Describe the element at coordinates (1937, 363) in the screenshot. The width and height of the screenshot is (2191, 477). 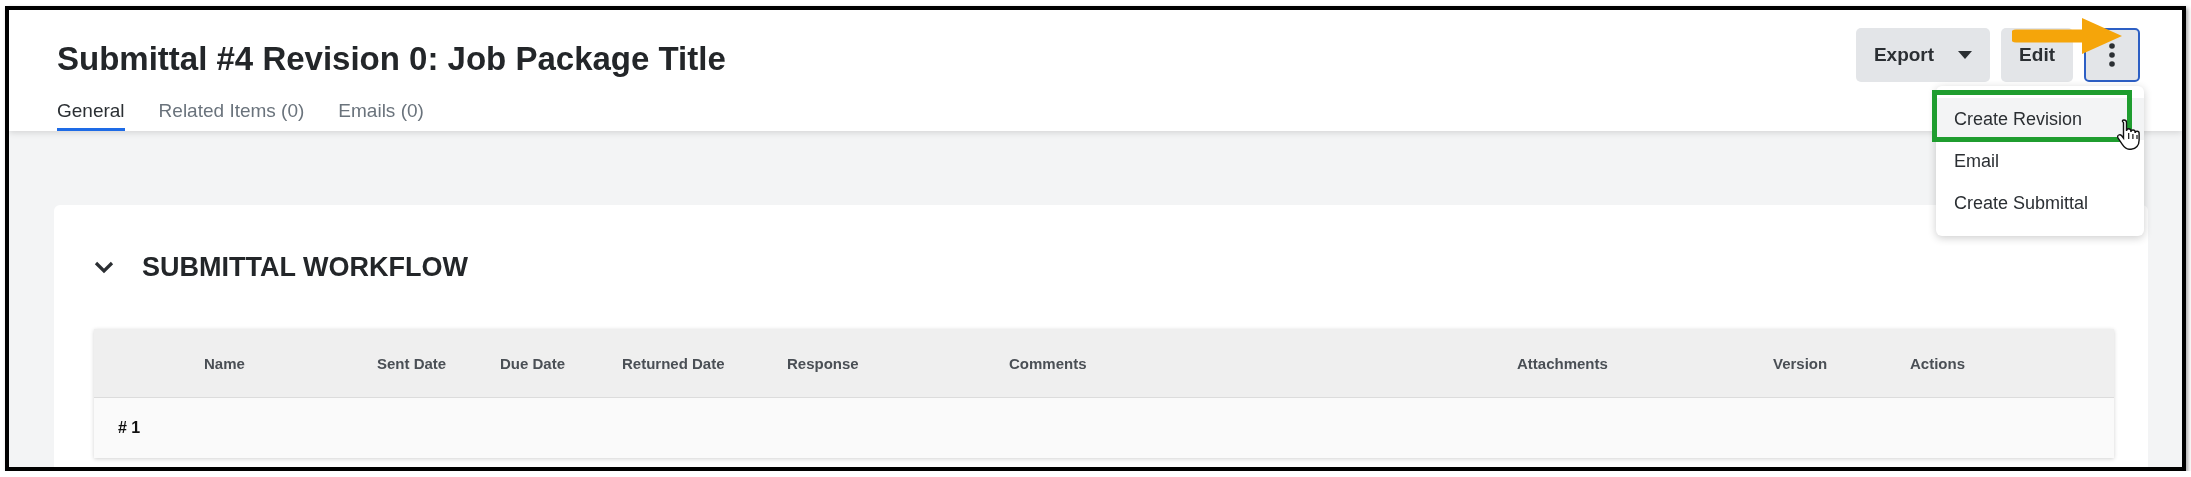
I see `column-header: Actions` at that location.